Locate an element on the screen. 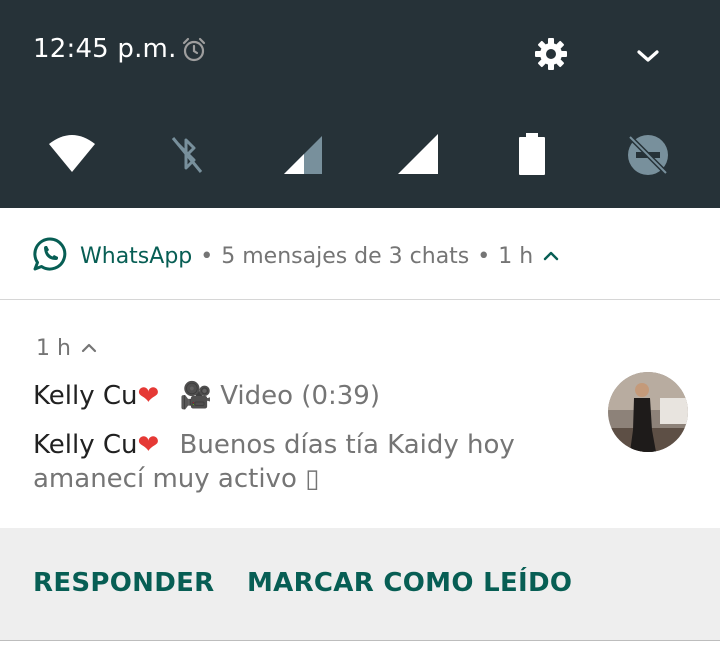 The image size is (720, 649). quick-settings-row is located at coordinates (360, 155).